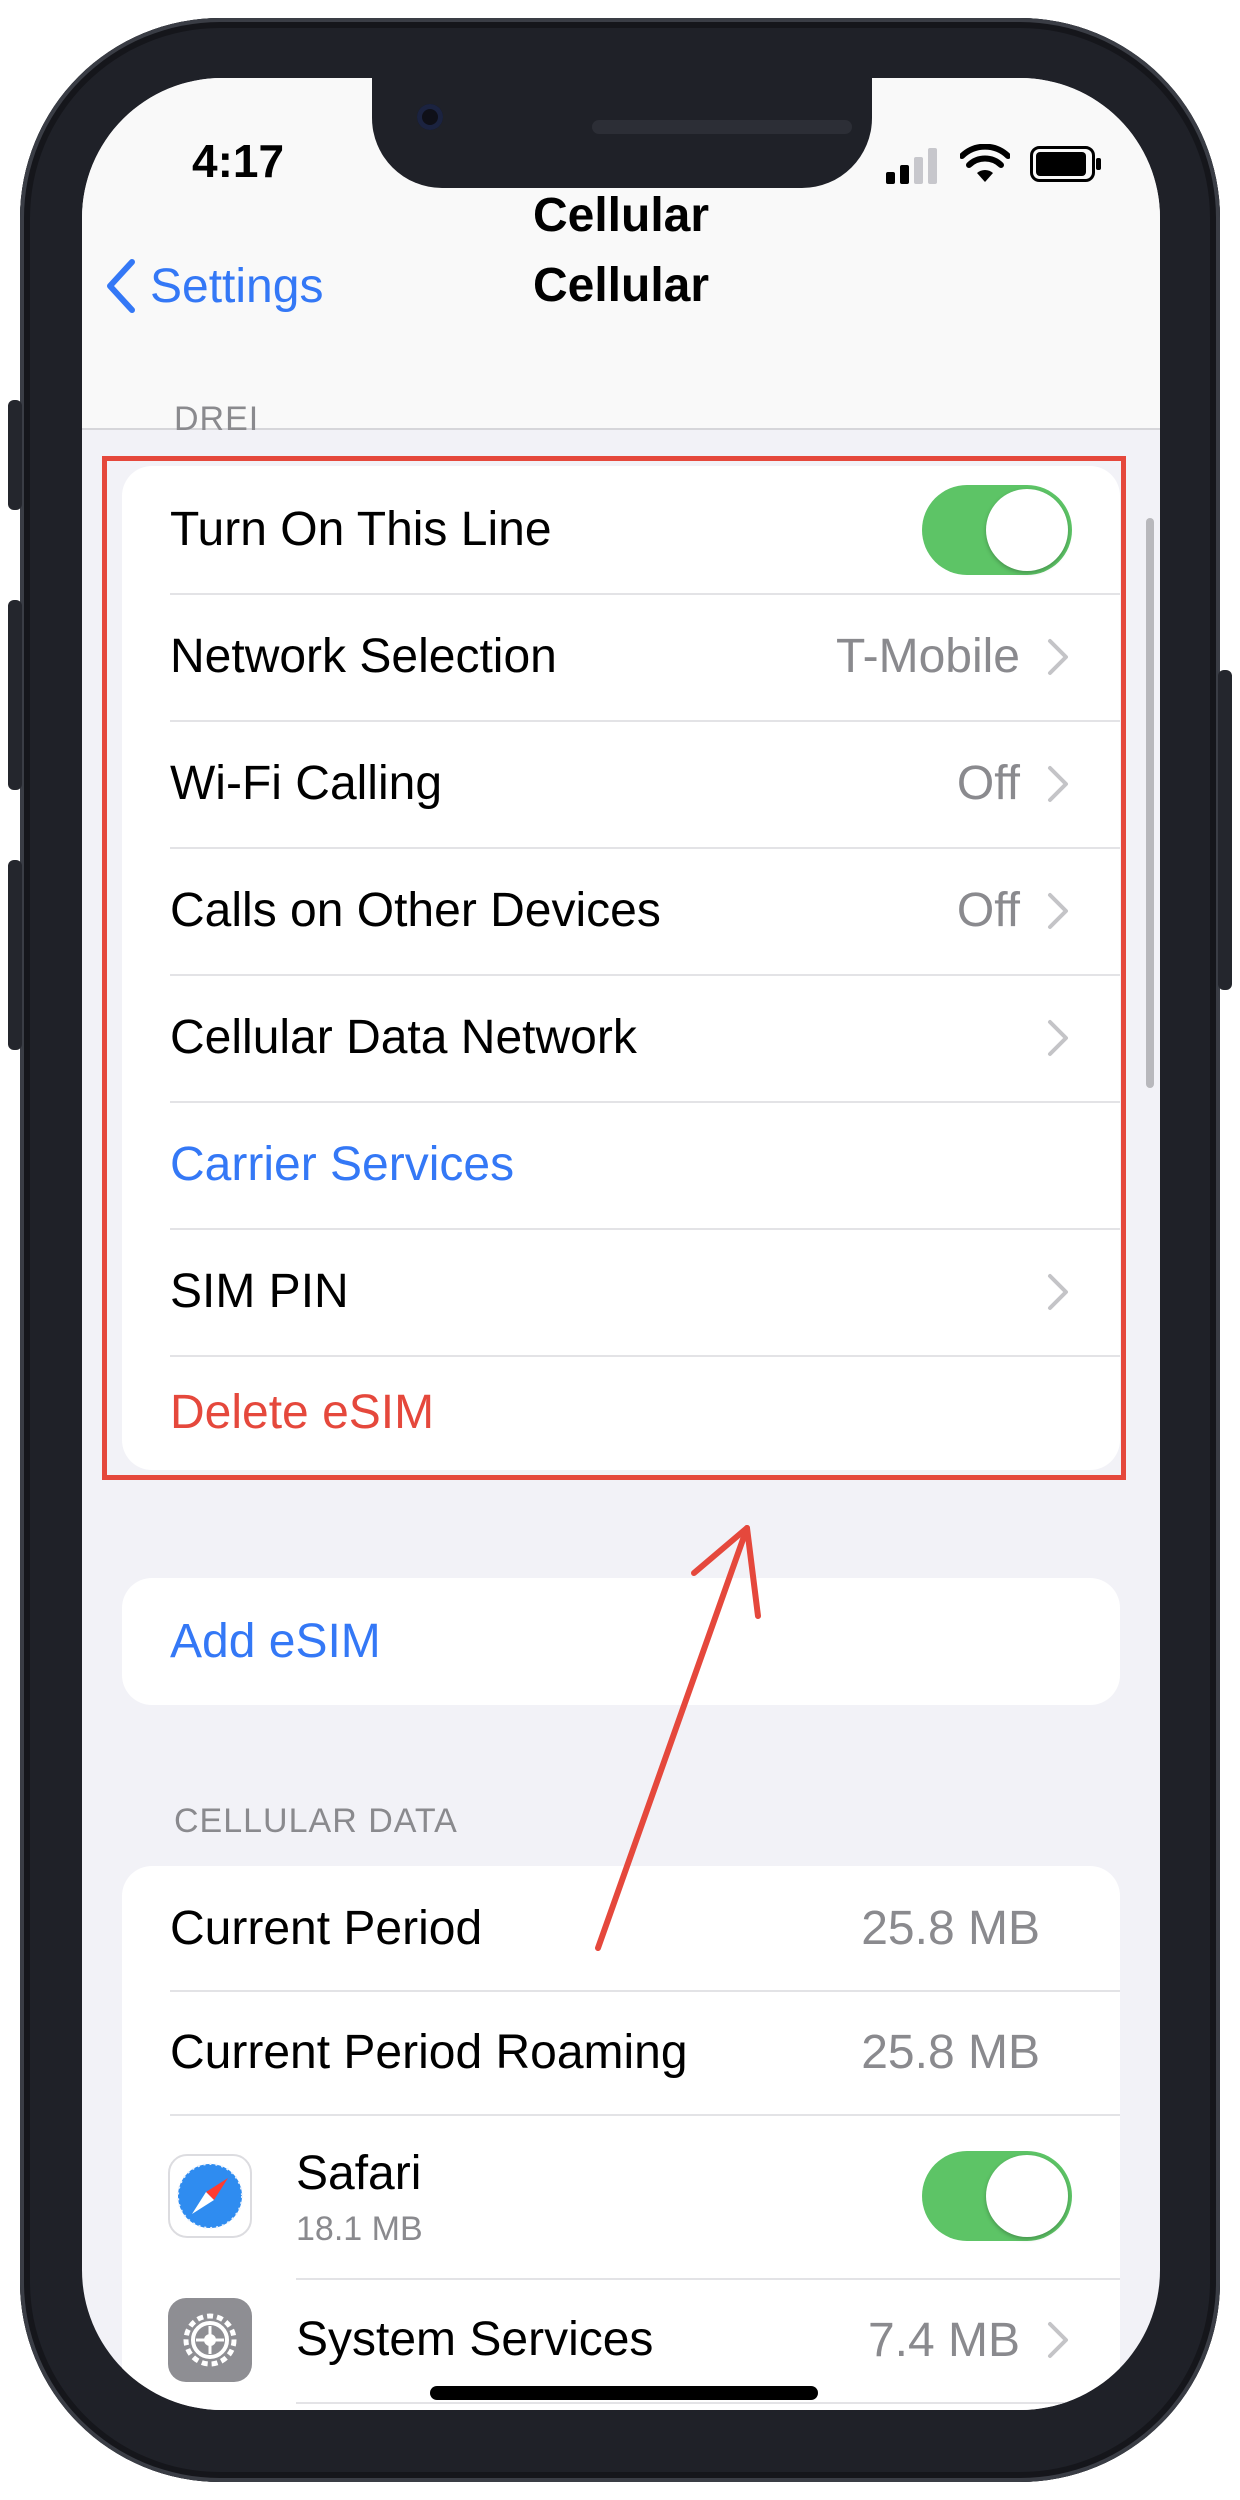  What do you see at coordinates (624, 2393) in the screenshot?
I see `home-indicator` at bounding box center [624, 2393].